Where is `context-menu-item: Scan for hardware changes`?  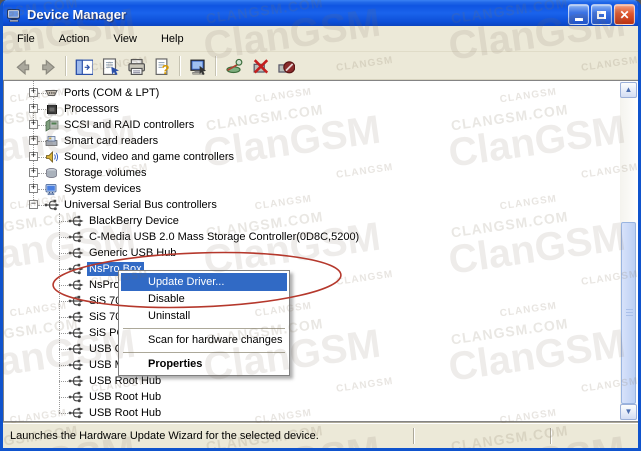 context-menu-item: Scan for hardware changes is located at coordinates (204, 340).